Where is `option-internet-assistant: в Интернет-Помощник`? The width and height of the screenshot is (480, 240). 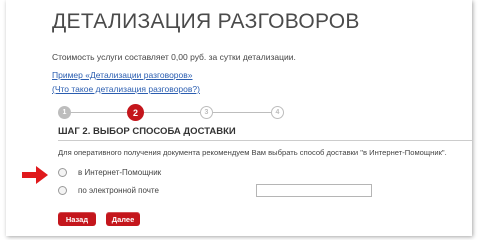 option-internet-assistant: в Интернет-Помощник is located at coordinates (109, 172).